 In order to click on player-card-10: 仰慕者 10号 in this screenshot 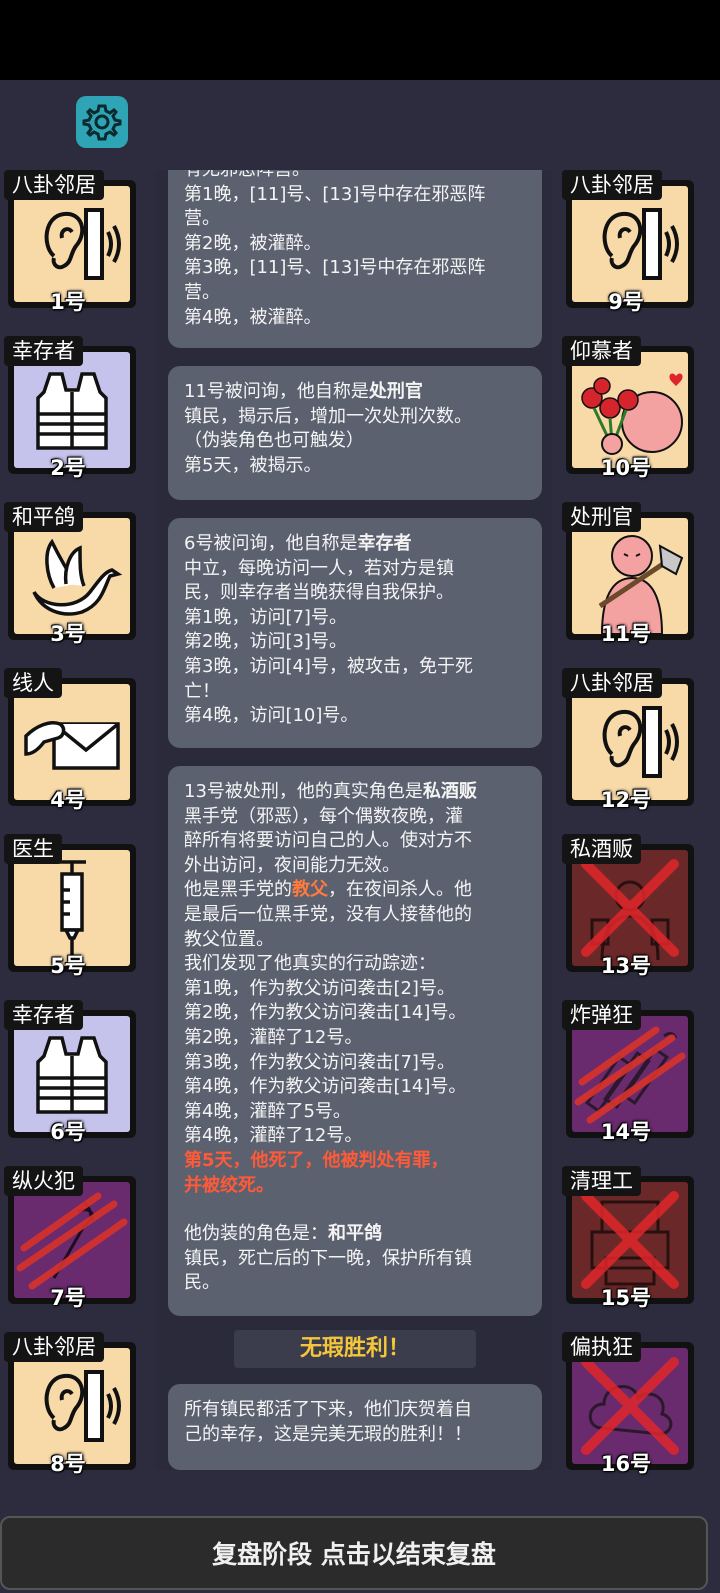, I will do `click(626, 408)`.